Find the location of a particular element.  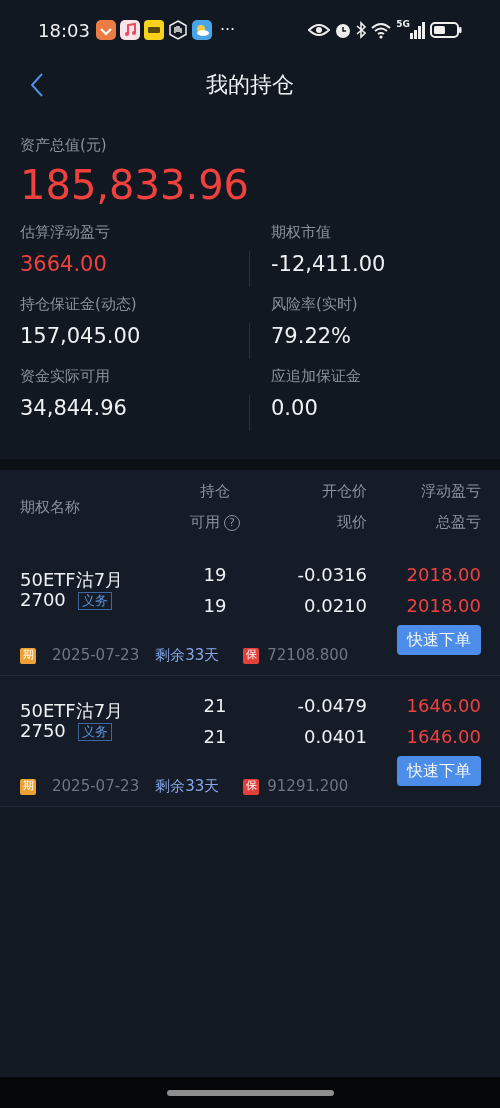

metric-value: 3664.00 is located at coordinates (64, 264).